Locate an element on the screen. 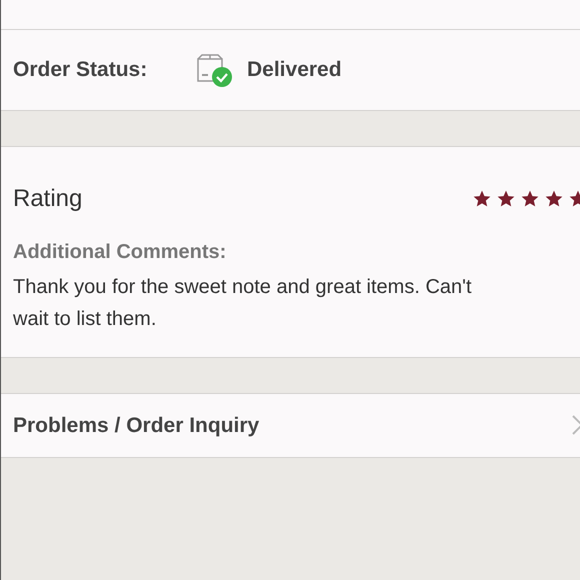 This screenshot has height=580, width=580. chevron-right-icon is located at coordinates (576, 425).